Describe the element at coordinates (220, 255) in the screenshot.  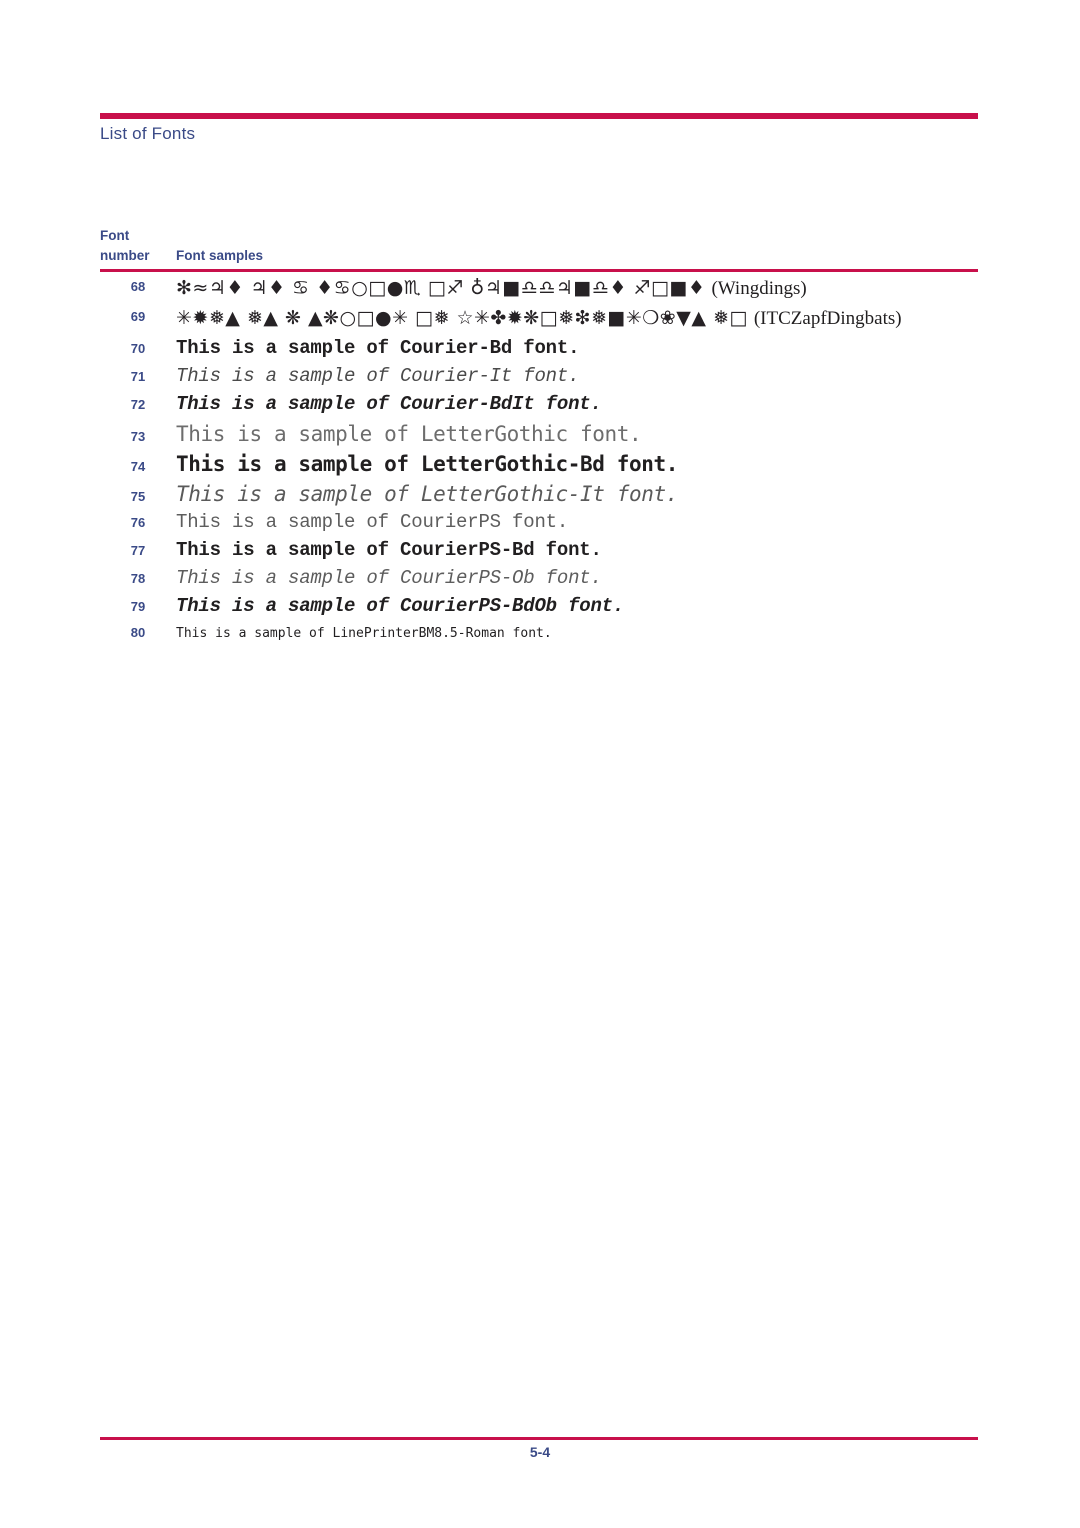
I see `column-header-font-samples: Font samples` at that location.